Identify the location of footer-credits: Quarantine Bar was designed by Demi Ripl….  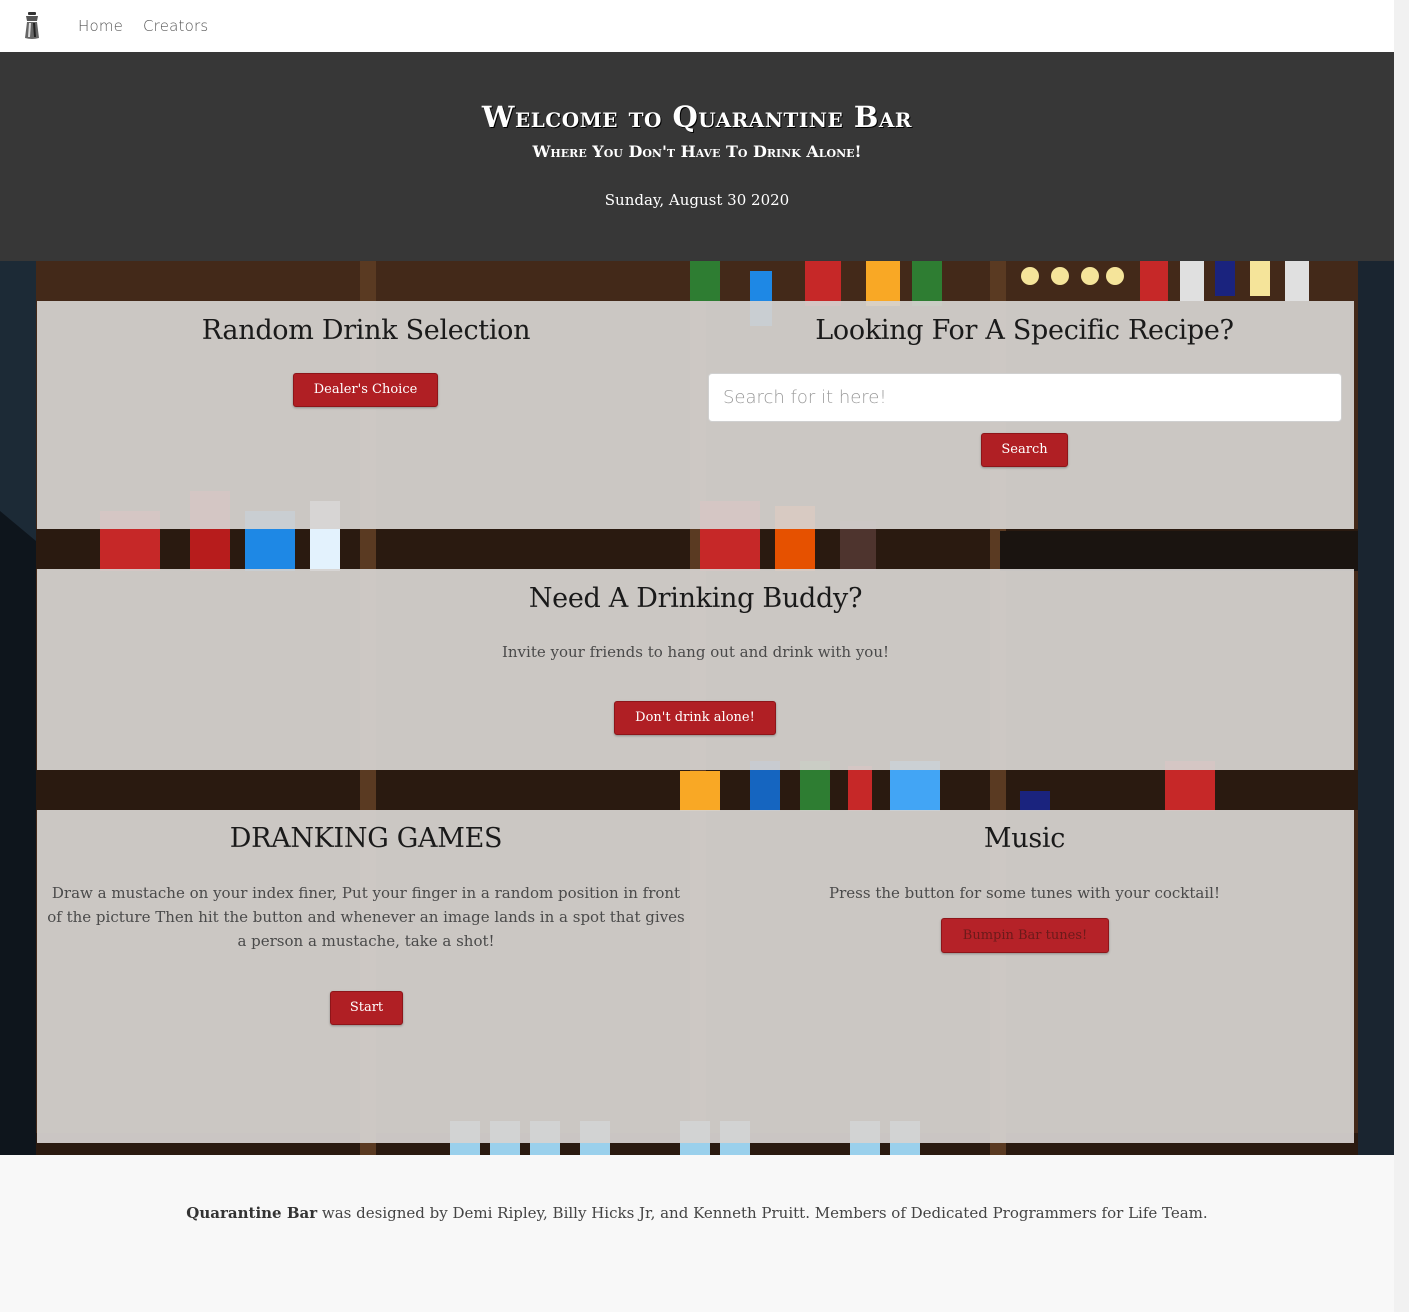
(697, 1213).